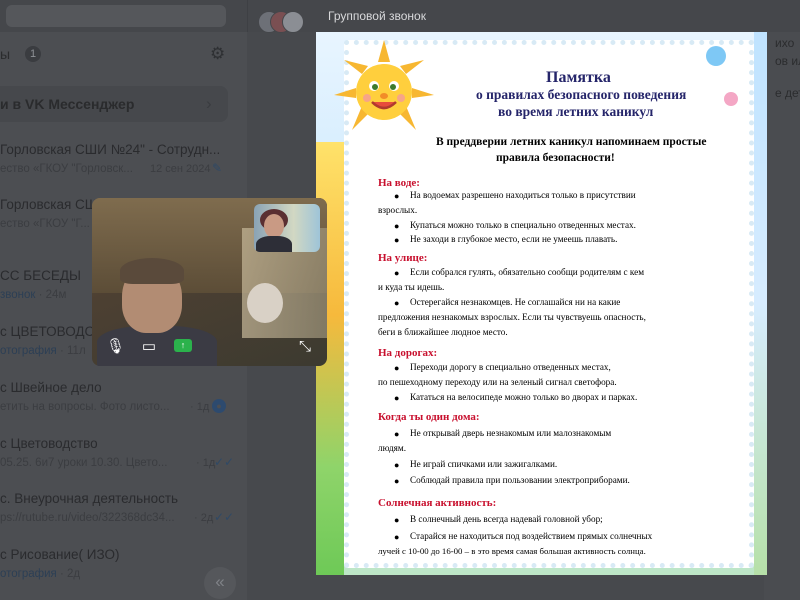  What do you see at coordinates (523, 16) in the screenshot?
I see `call-header: Групповой звонок` at bounding box center [523, 16].